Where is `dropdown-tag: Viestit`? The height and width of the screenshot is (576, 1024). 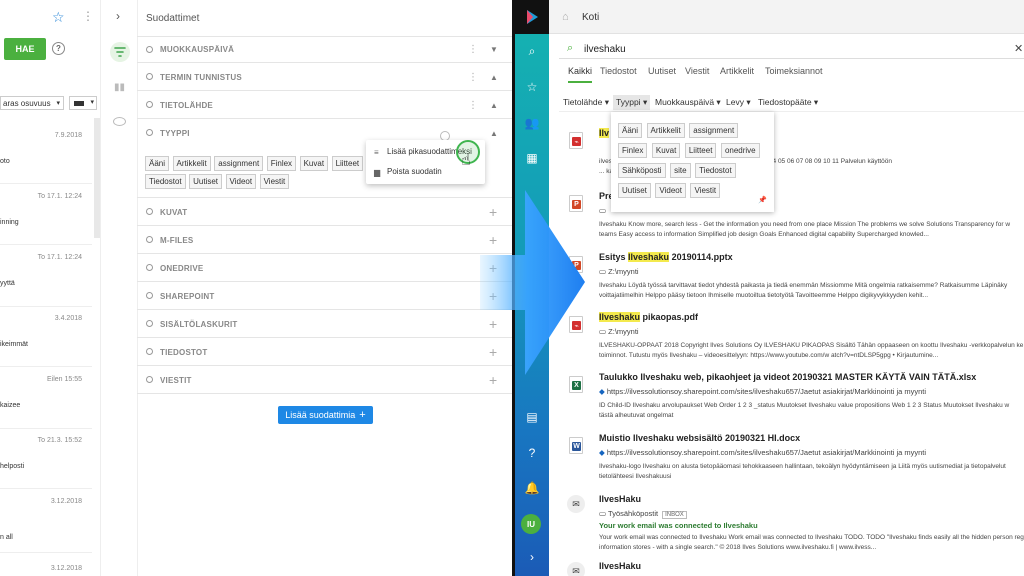 dropdown-tag: Viestit is located at coordinates (705, 190).